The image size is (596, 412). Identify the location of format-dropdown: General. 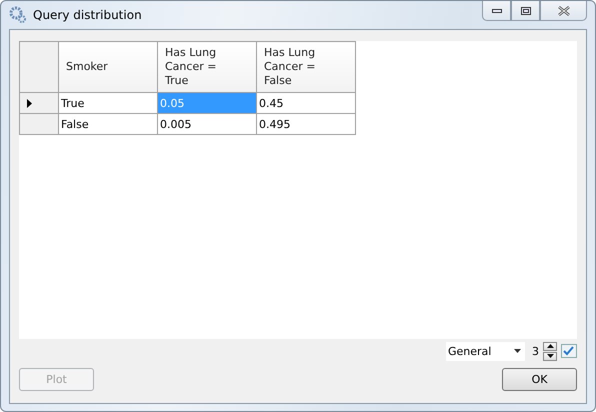
(485, 351).